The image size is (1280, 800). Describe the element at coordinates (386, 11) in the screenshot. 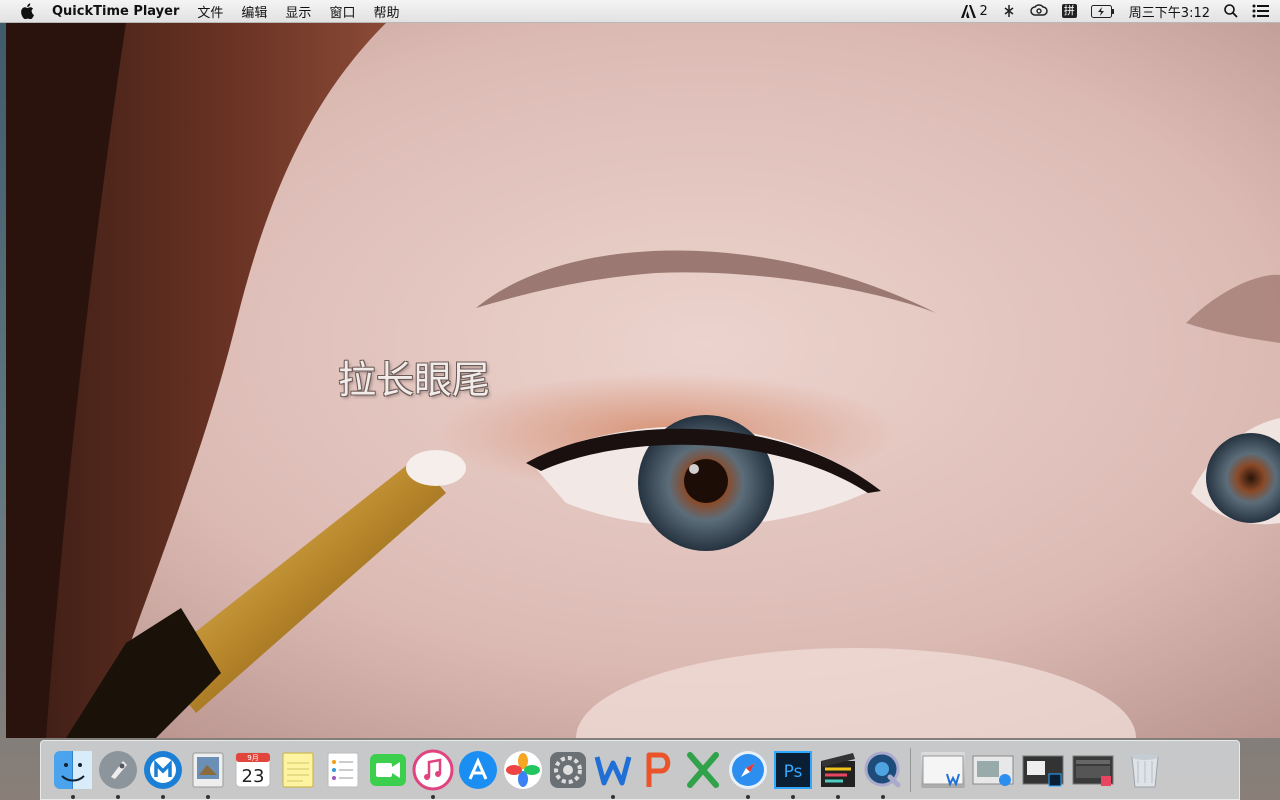

I see `menu-help: 帮助` at that location.